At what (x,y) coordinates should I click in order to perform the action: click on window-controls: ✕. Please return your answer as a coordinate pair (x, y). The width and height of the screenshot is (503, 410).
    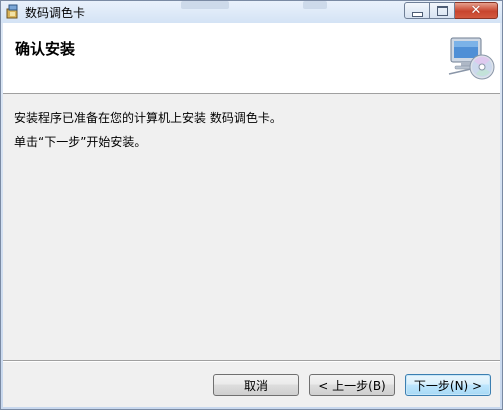
    Looking at the image, I should click on (451, 11).